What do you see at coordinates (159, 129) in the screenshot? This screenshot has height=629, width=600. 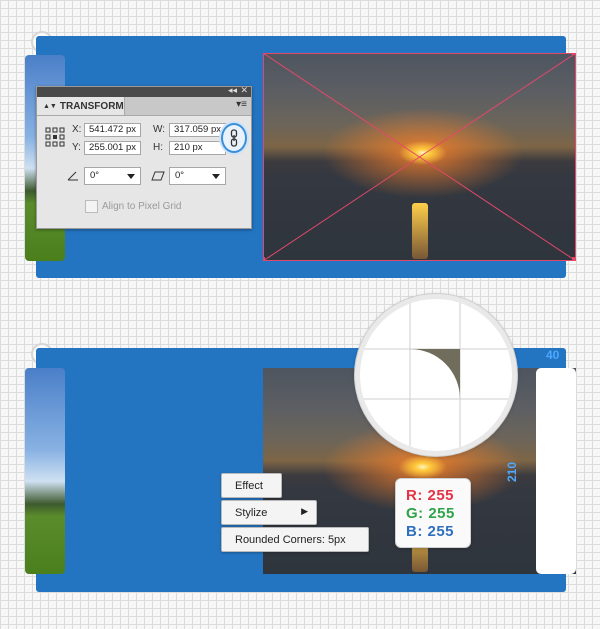 I see `w-label: W:` at bounding box center [159, 129].